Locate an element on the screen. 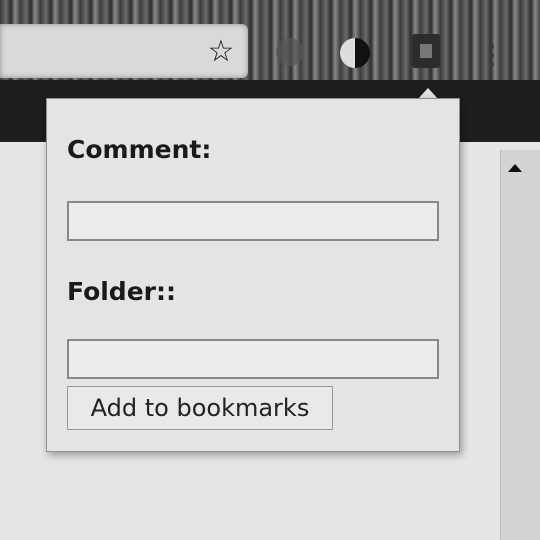 The height and width of the screenshot is (540, 540). folder-input is located at coordinates (253, 359).